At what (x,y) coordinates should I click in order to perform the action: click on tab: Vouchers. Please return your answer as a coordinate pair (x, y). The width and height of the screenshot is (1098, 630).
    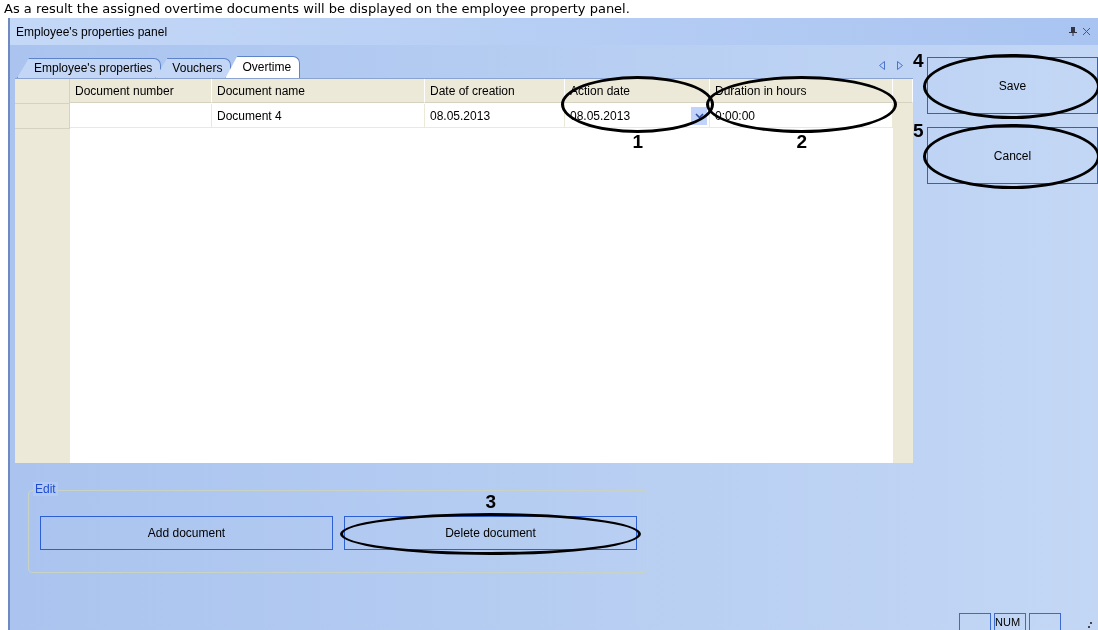
    Looking at the image, I should click on (193, 68).